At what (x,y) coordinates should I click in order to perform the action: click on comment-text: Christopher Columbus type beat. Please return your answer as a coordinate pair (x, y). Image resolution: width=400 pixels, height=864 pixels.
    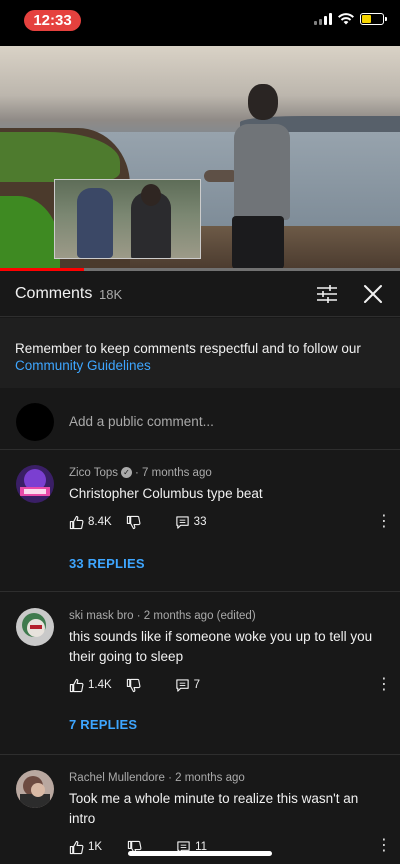
    Looking at the image, I should click on (166, 493).